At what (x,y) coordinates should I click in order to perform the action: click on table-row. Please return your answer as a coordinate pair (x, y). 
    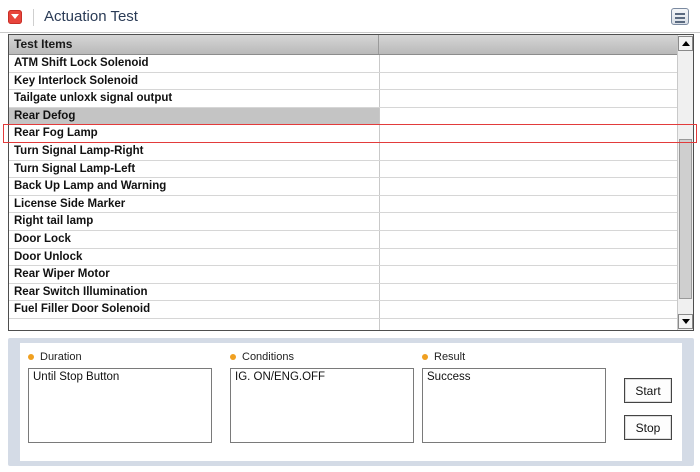
    Looking at the image, I should click on (344, 324).